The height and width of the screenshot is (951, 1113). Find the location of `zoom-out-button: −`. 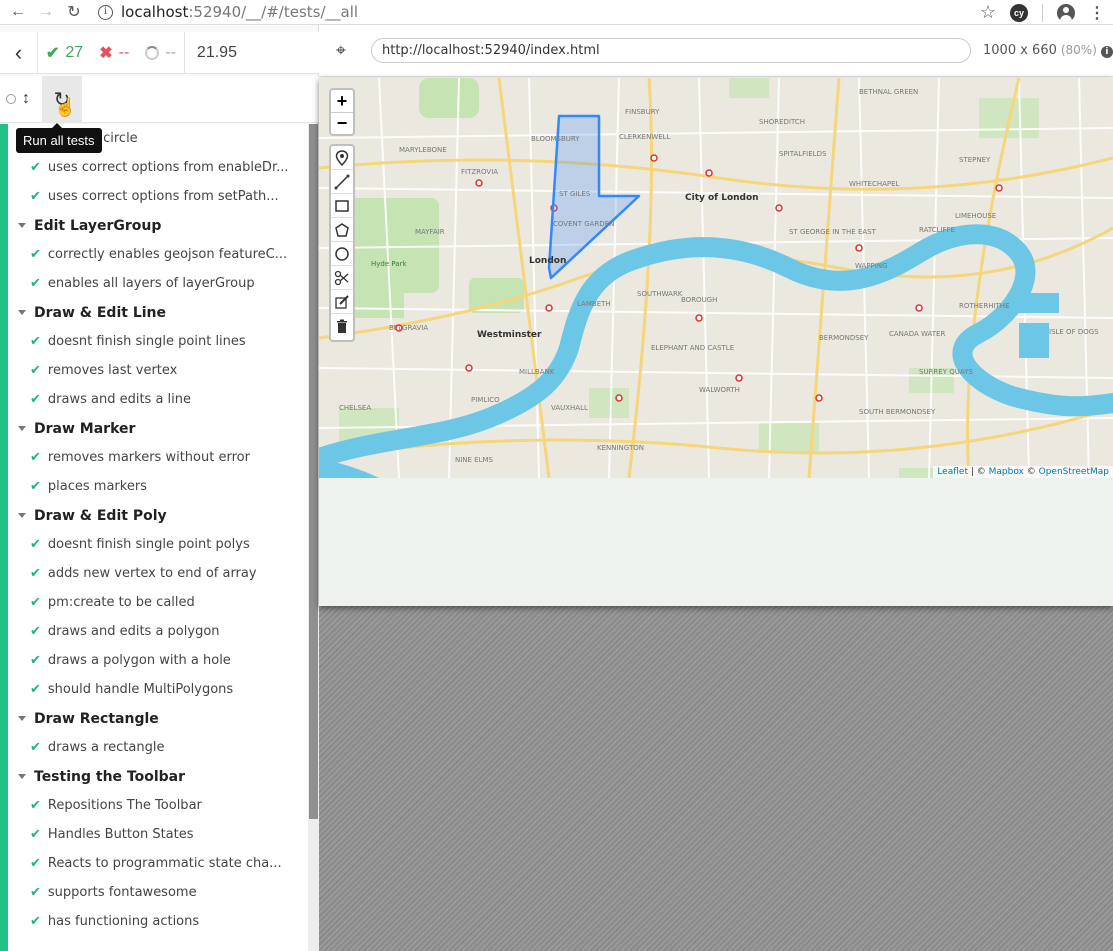

zoom-out-button: − is located at coordinates (342, 123).